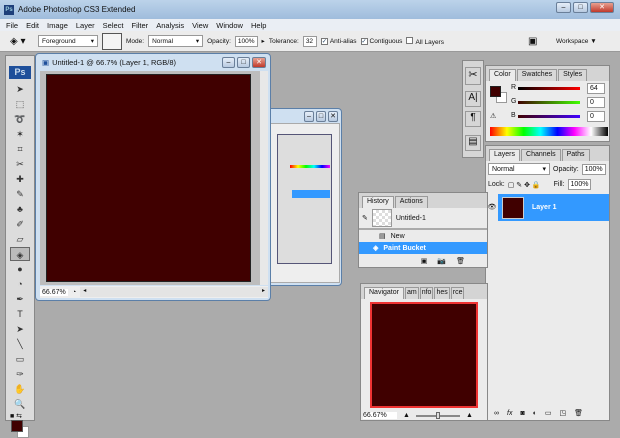  What do you see at coordinates (495, 91) in the screenshot?
I see `color-fg-swatch` at bounding box center [495, 91].